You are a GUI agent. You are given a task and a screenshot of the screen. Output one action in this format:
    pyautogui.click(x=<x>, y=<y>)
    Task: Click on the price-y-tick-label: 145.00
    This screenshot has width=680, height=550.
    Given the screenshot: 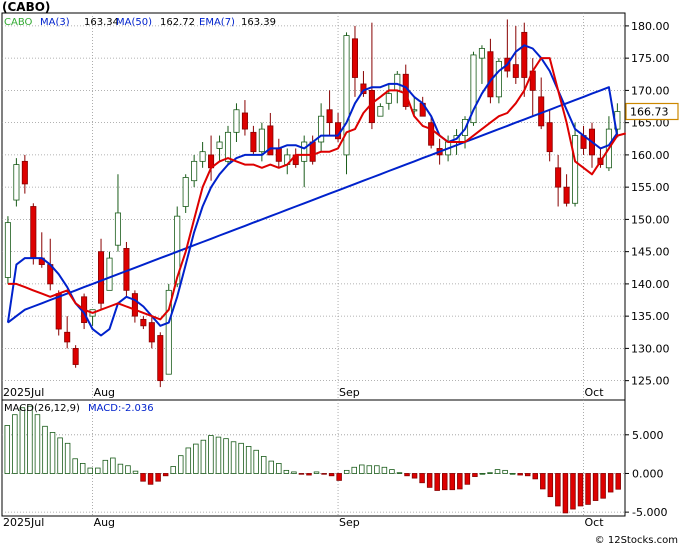 What is the action you would take?
    pyautogui.click(x=650, y=252)
    